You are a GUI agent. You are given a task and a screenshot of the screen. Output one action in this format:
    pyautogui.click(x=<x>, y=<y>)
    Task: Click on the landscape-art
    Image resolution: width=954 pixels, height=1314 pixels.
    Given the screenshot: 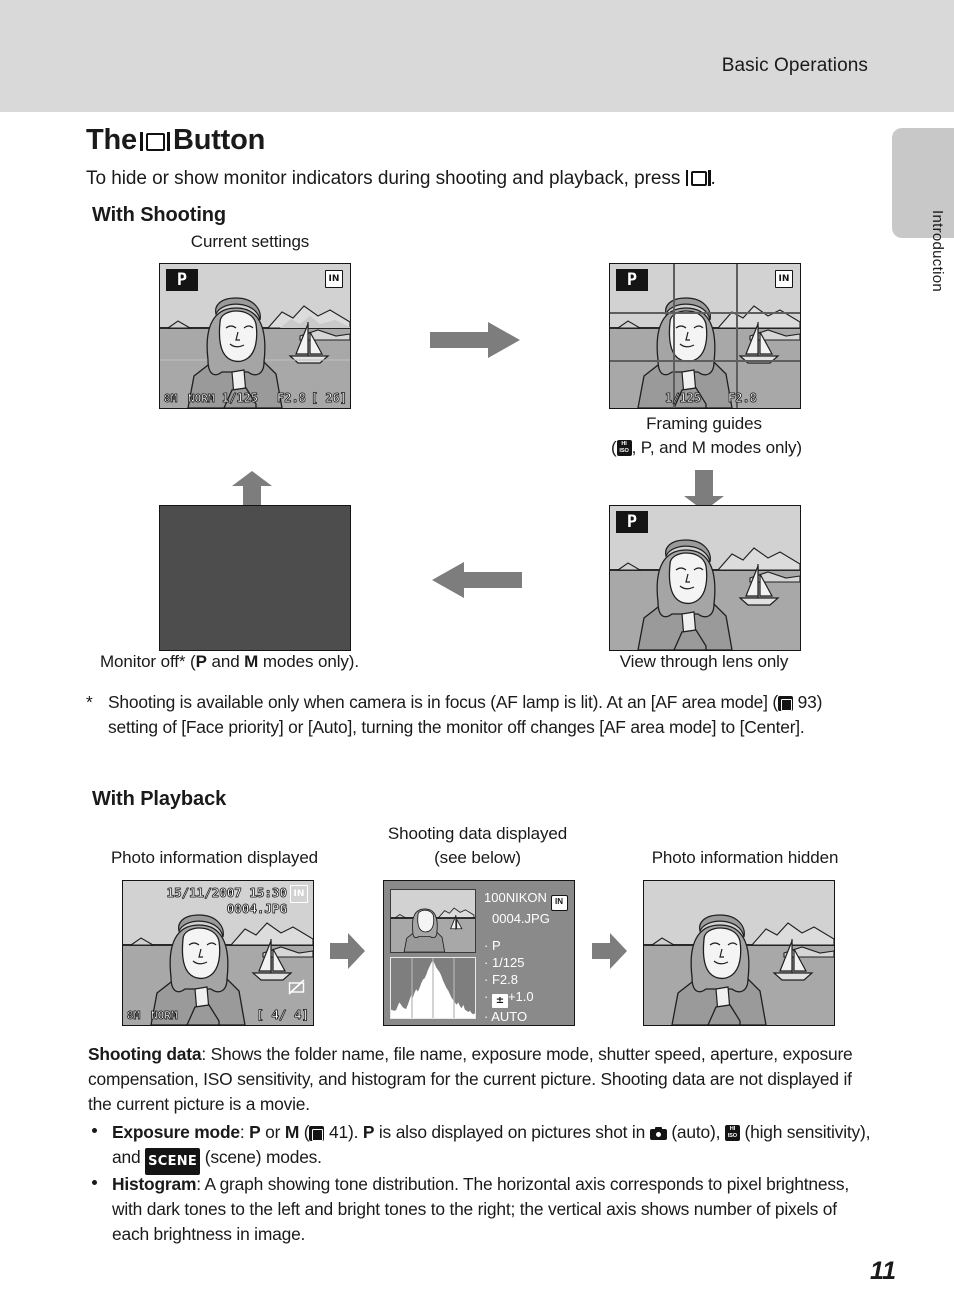 What is the action you would take?
    pyautogui.click(x=434, y=929)
    